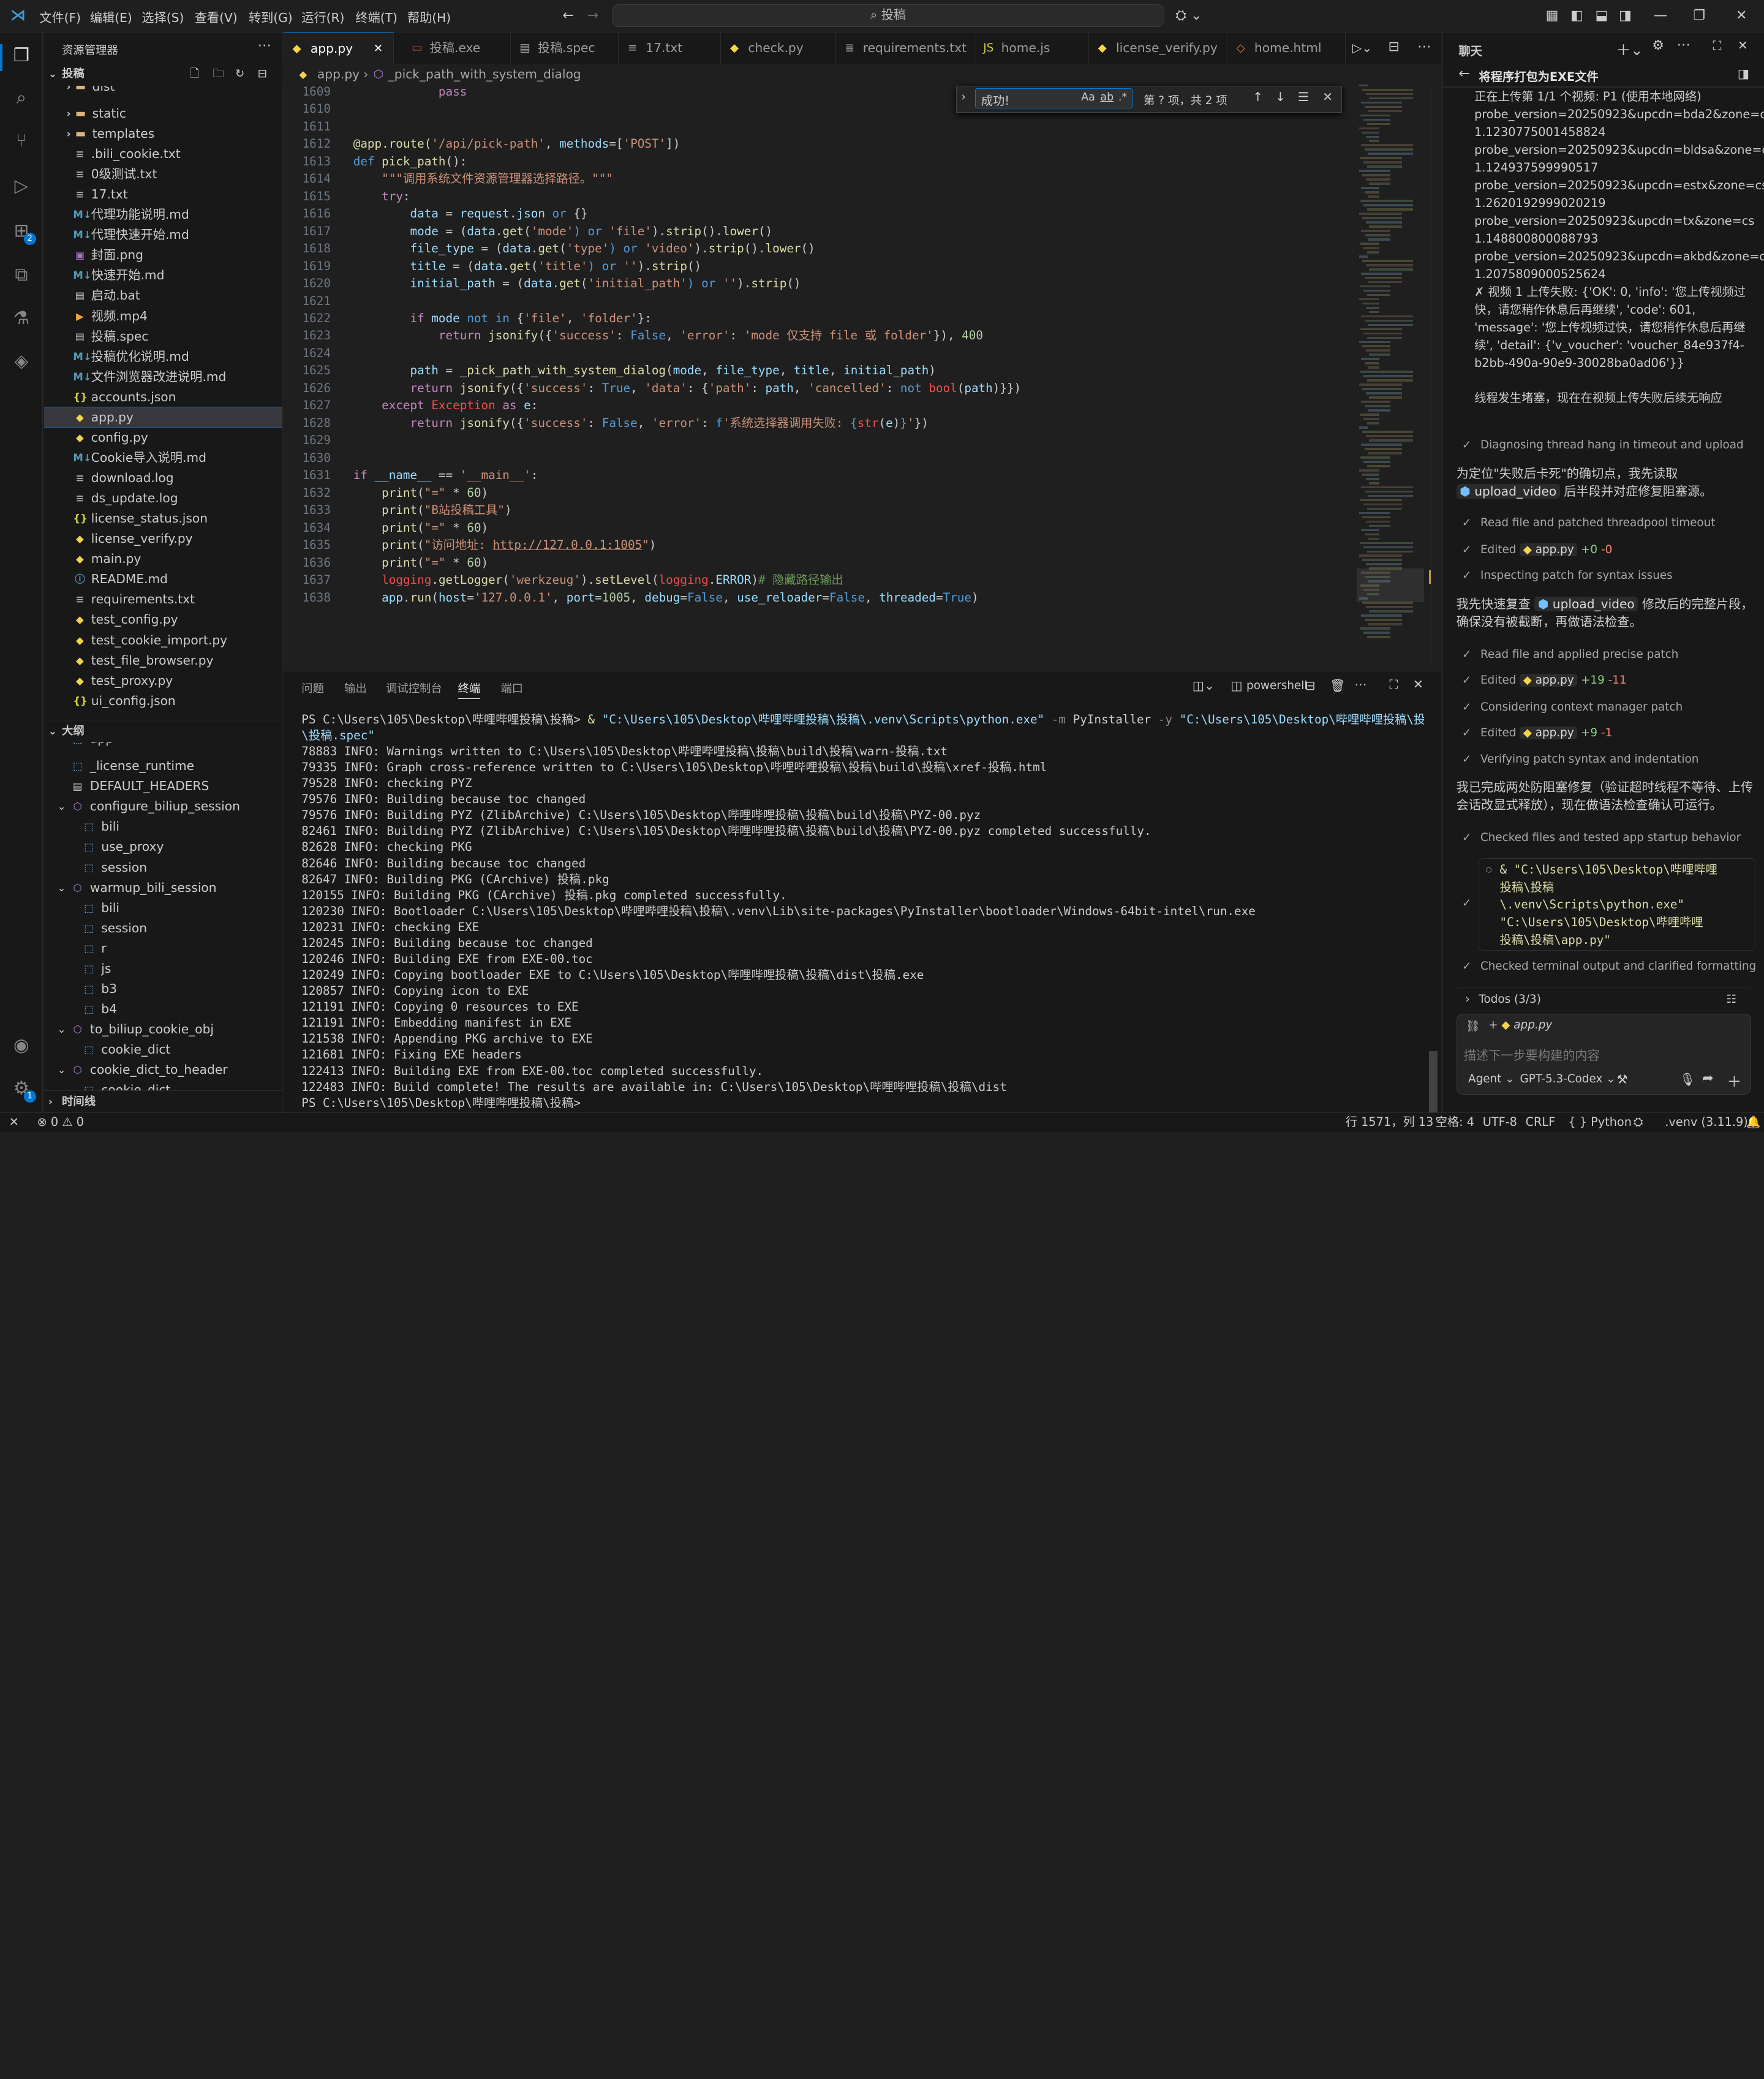 The height and width of the screenshot is (2079, 1764). I want to click on menu-item: 文件(F), so click(60, 17).